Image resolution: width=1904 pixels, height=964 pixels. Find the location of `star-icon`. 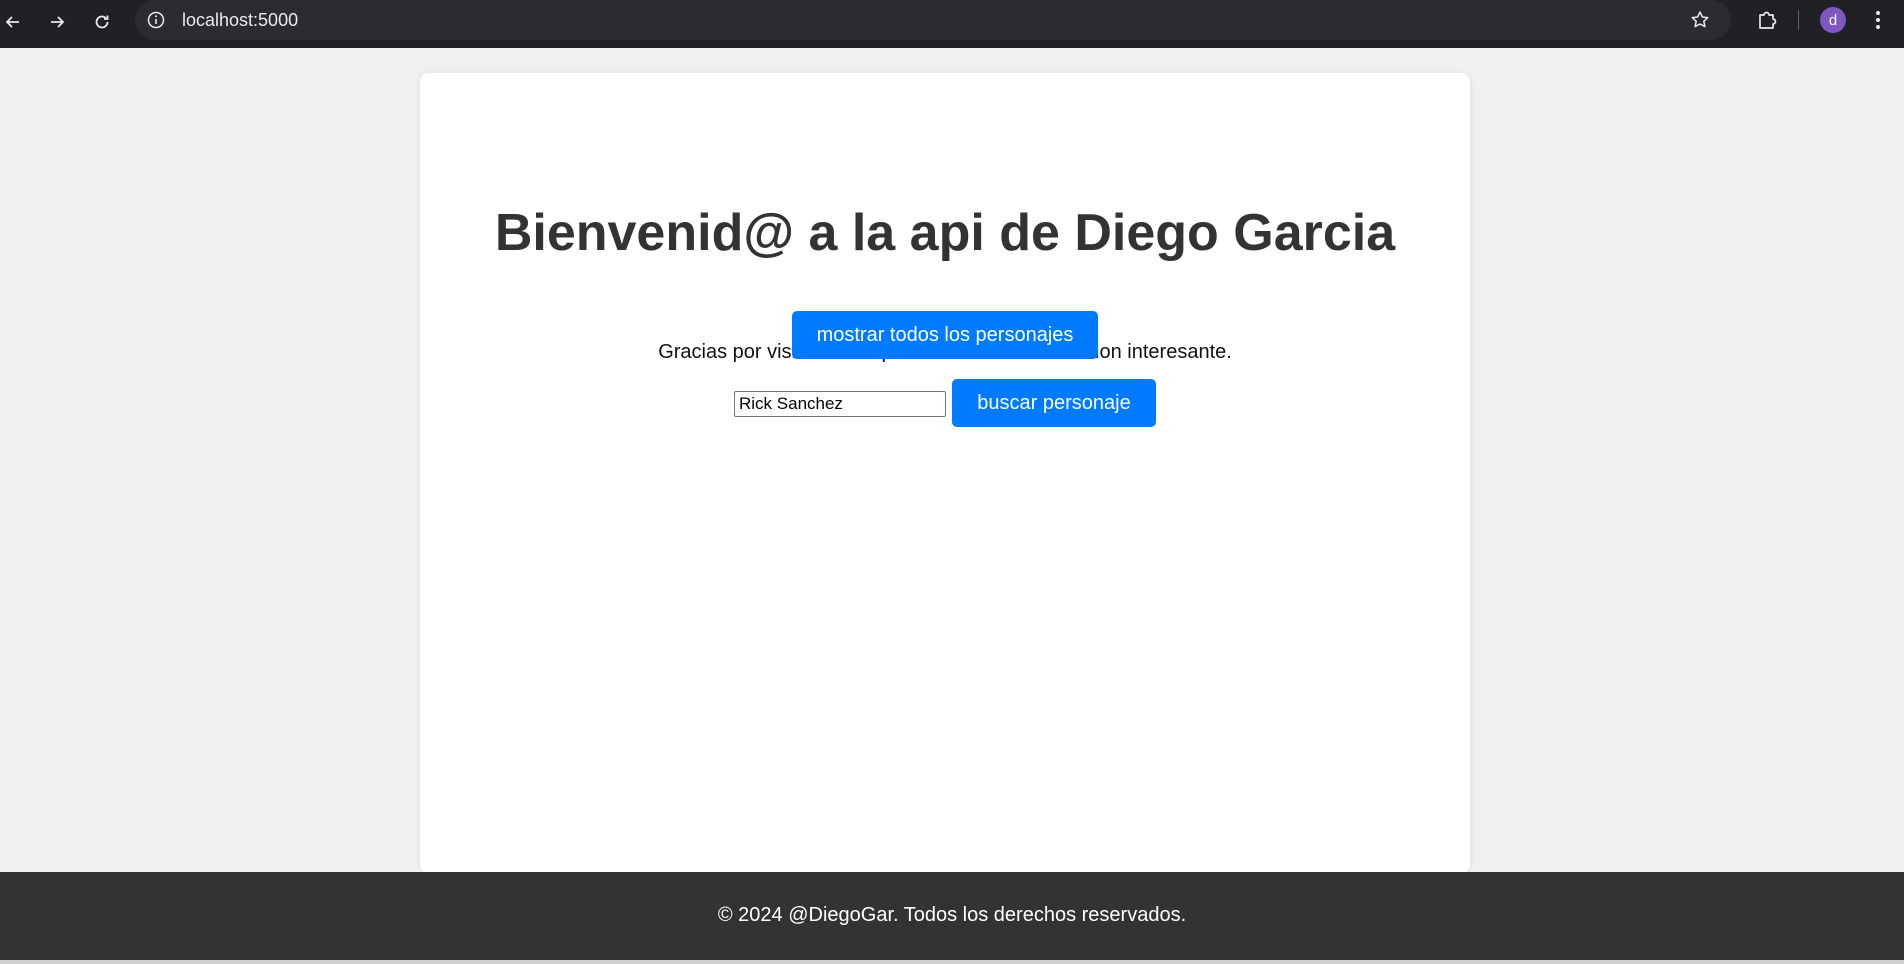

star-icon is located at coordinates (1700, 20).